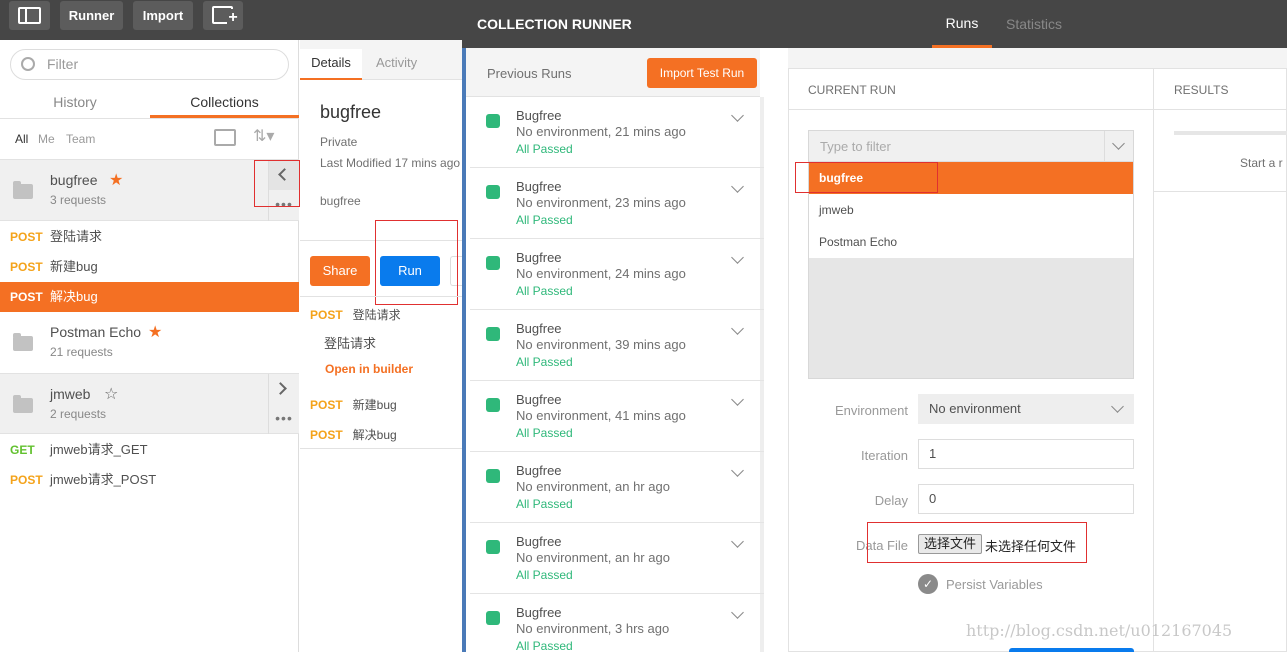 This screenshot has width=1287, height=652. What do you see at coordinates (374, 435) in the screenshot?
I see `request-name: 解决bug` at bounding box center [374, 435].